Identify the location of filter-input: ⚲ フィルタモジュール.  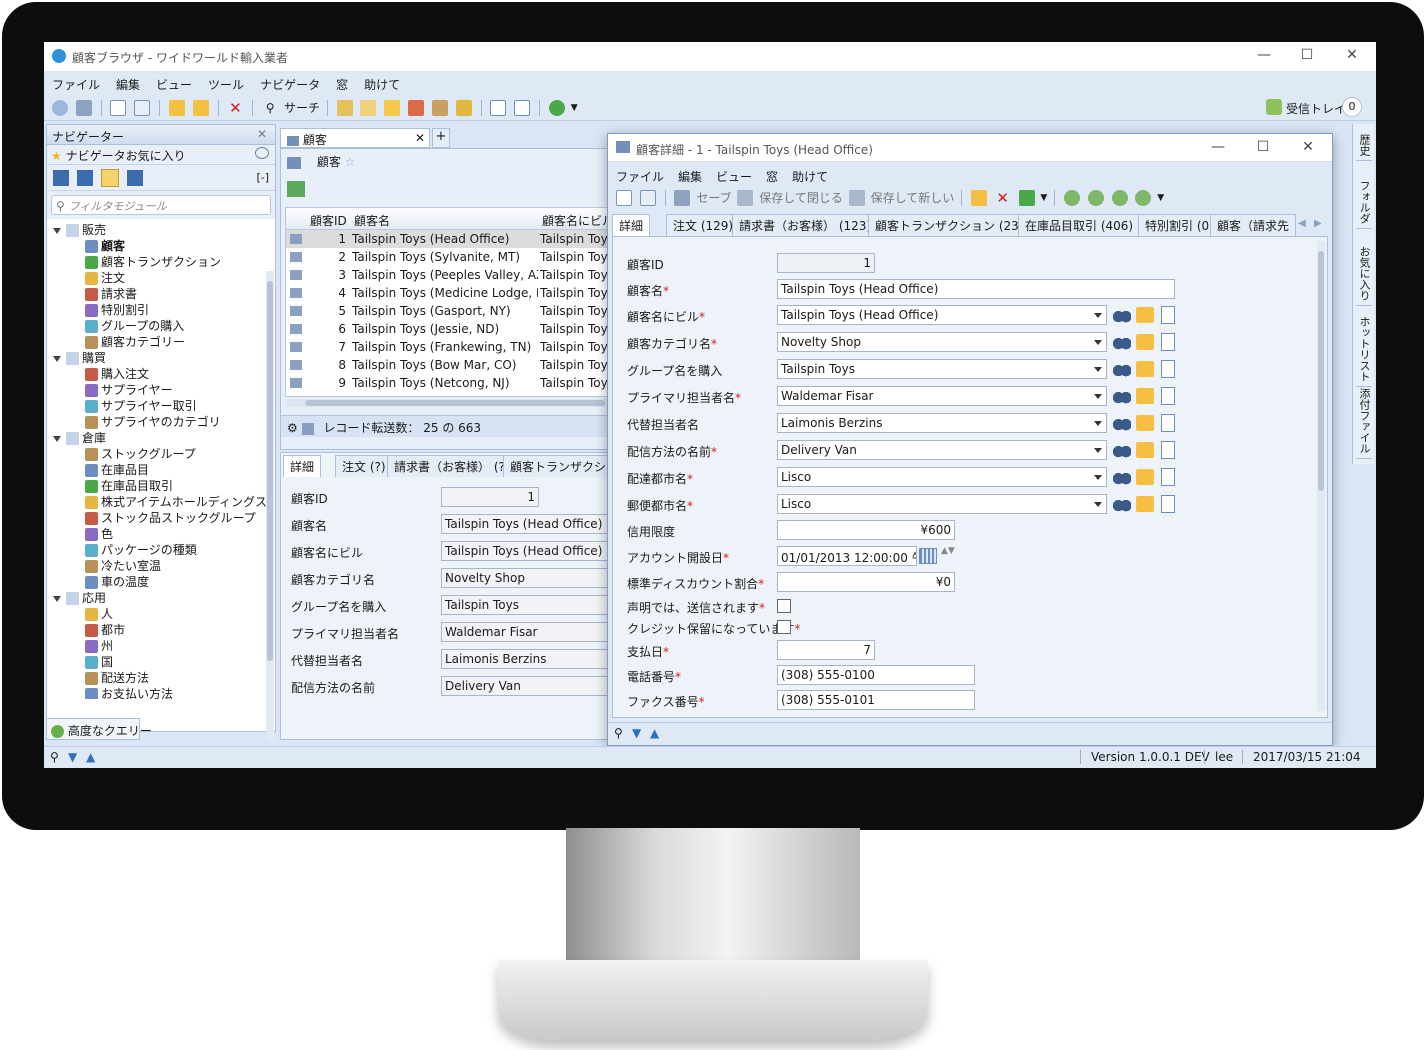
(161, 205).